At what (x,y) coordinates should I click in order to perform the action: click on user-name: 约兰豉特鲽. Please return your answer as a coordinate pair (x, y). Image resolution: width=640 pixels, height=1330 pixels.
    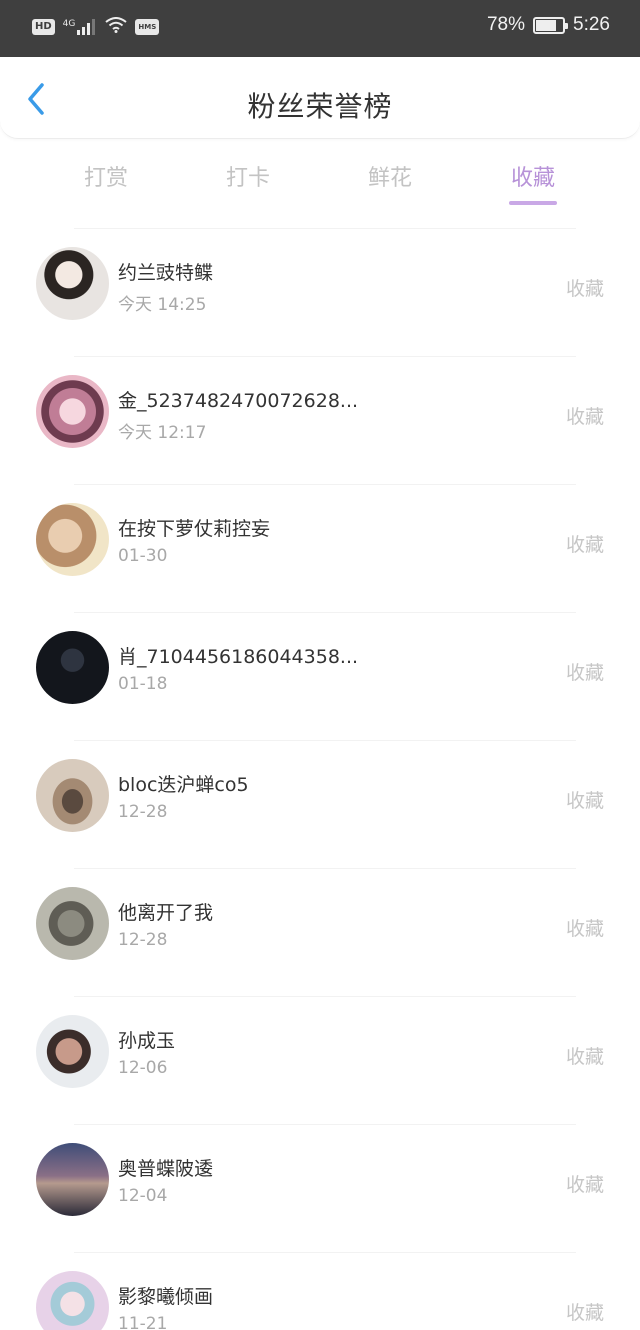
    Looking at the image, I should click on (166, 273).